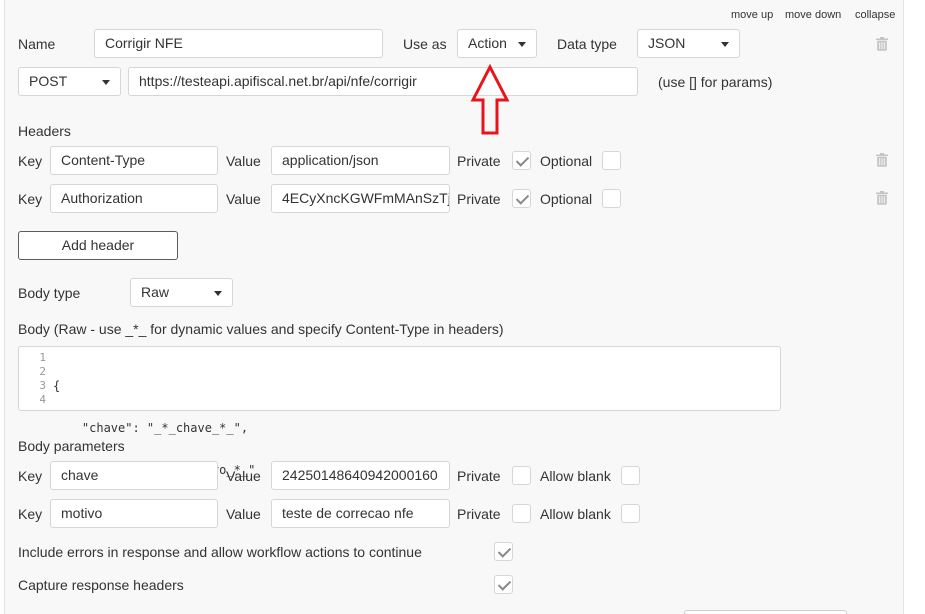 Image resolution: width=925 pixels, height=614 pixels. What do you see at coordinates (49, 293) in the screenshot?
I see `body-type-label: Body type` at bounding box center [49, 293].